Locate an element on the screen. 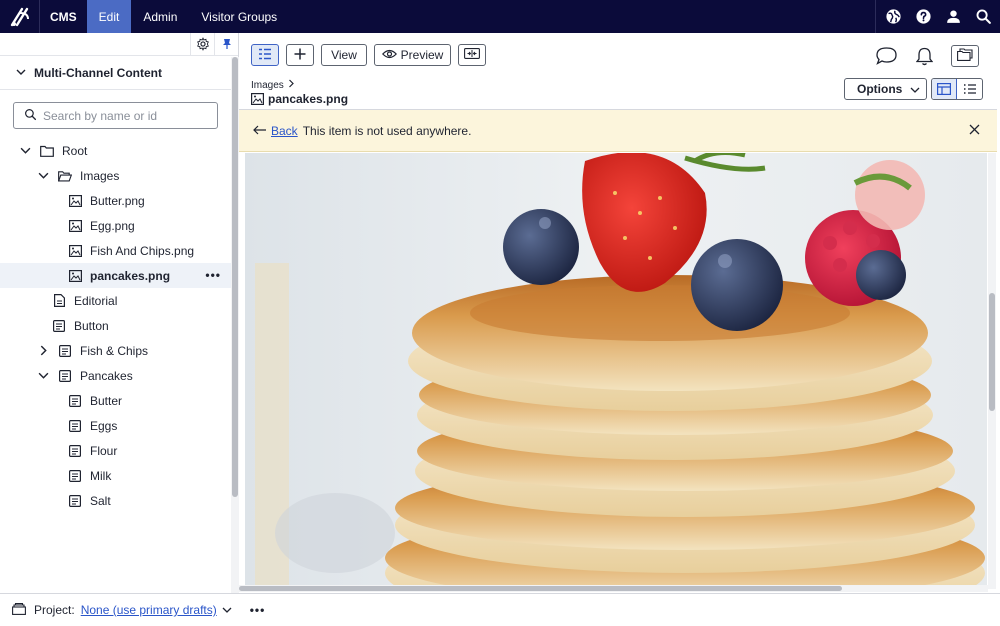 Image resolution: width=1000 pixels, height=626 pixels. tree-item-label: Eggs is located at coordinates (104, 425).